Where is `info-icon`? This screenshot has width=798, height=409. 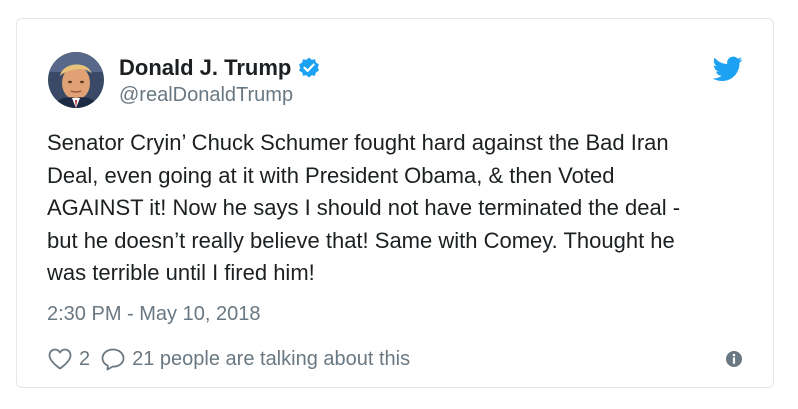
info-icon is located at coordinates (734, 359).